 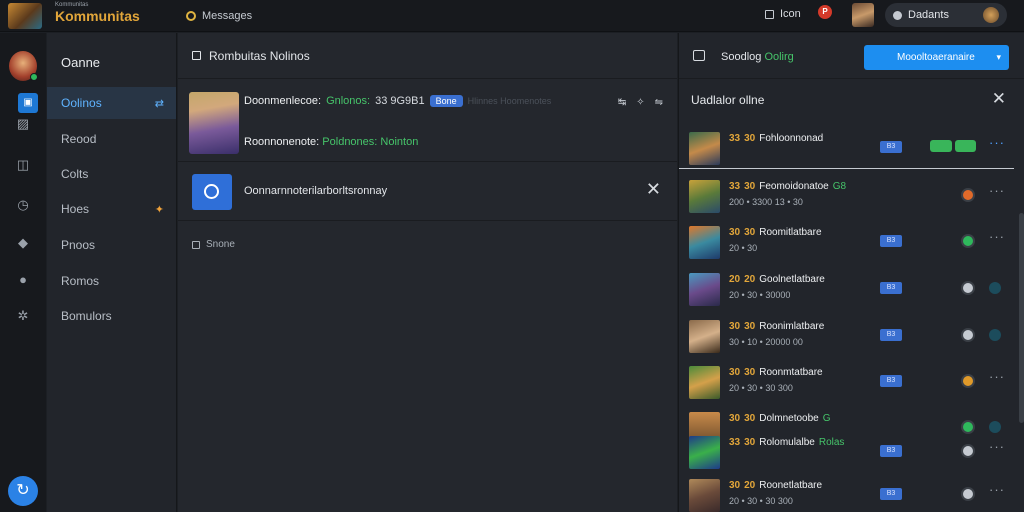 I want to click on notification-badge: P, so click(x=825, y=12).